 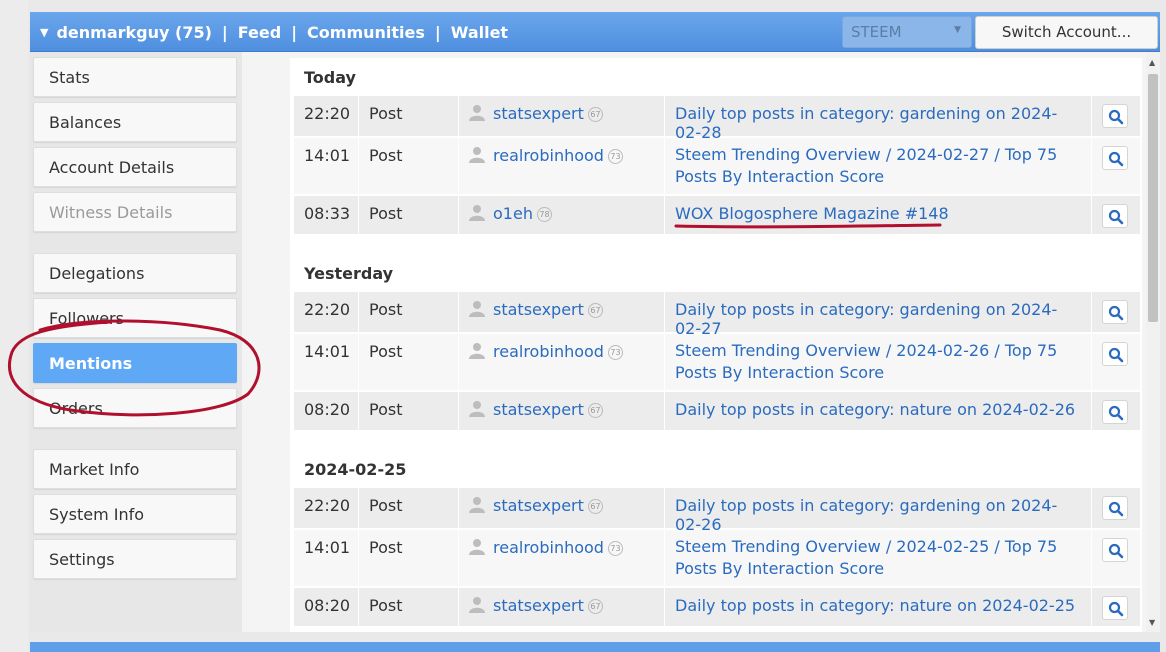 What do you see at coordinates (135, 273) in the screenshot?
I see `sidebar-item-delegations: Delegations` at bounding box center [135, 273].